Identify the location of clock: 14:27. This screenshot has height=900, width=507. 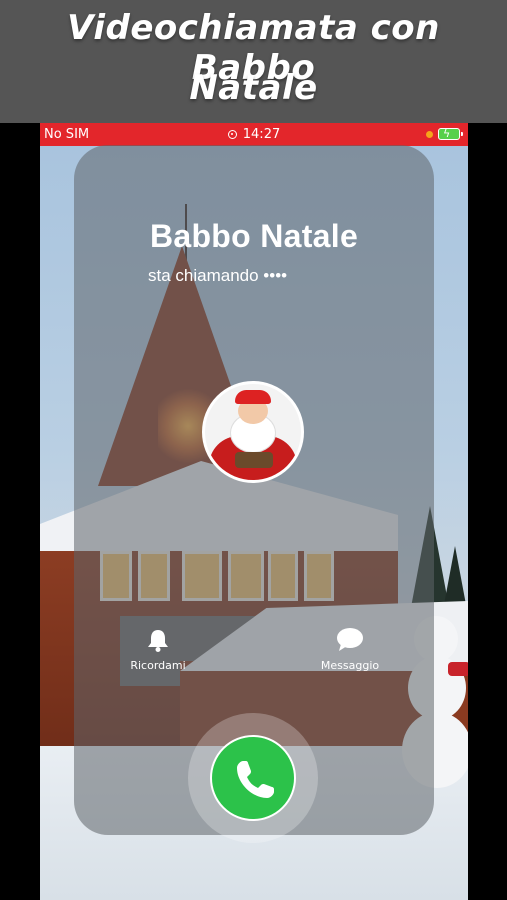
(261, 134).